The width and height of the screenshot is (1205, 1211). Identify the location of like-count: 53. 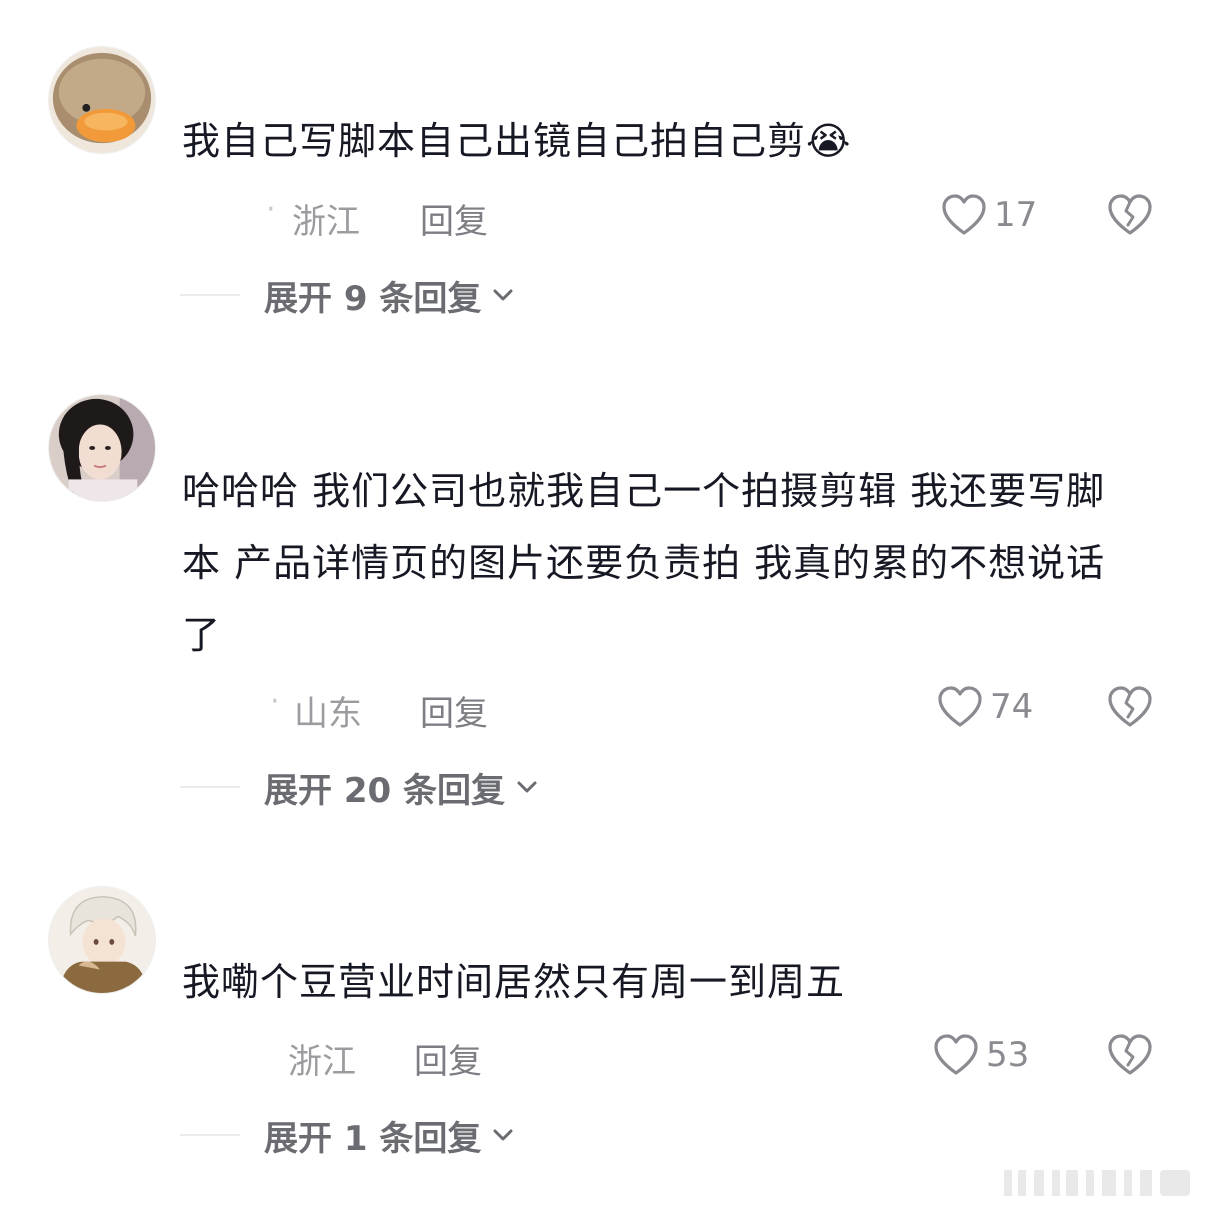
(1008, 1055).